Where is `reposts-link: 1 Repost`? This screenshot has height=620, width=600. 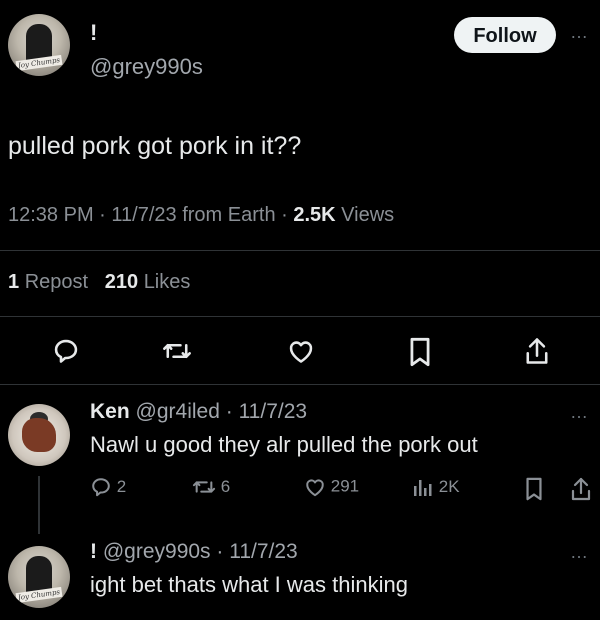 reposts-link: 1 Repost is located at coordinates (51, 282).